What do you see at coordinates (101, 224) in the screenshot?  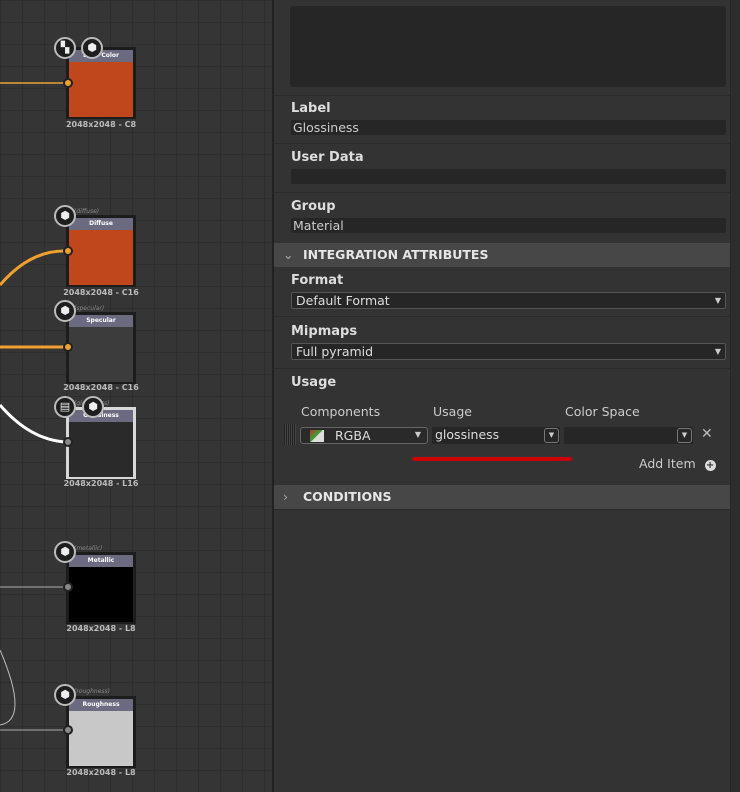 I see `node-title: Diffuse` at bounding box center [101, 224].